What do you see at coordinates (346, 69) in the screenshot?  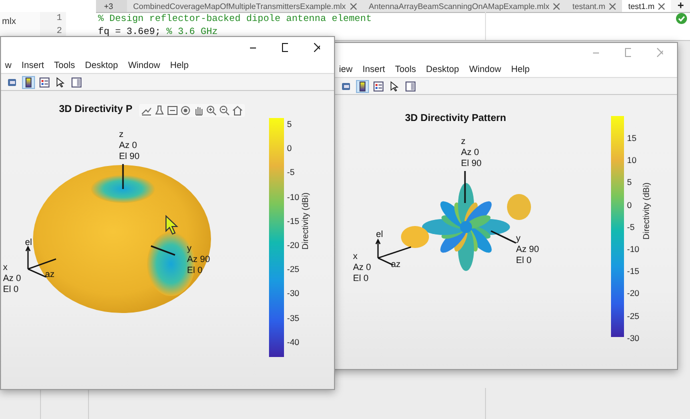 I see `menu-item: iew` at bounding box center [346, 69].